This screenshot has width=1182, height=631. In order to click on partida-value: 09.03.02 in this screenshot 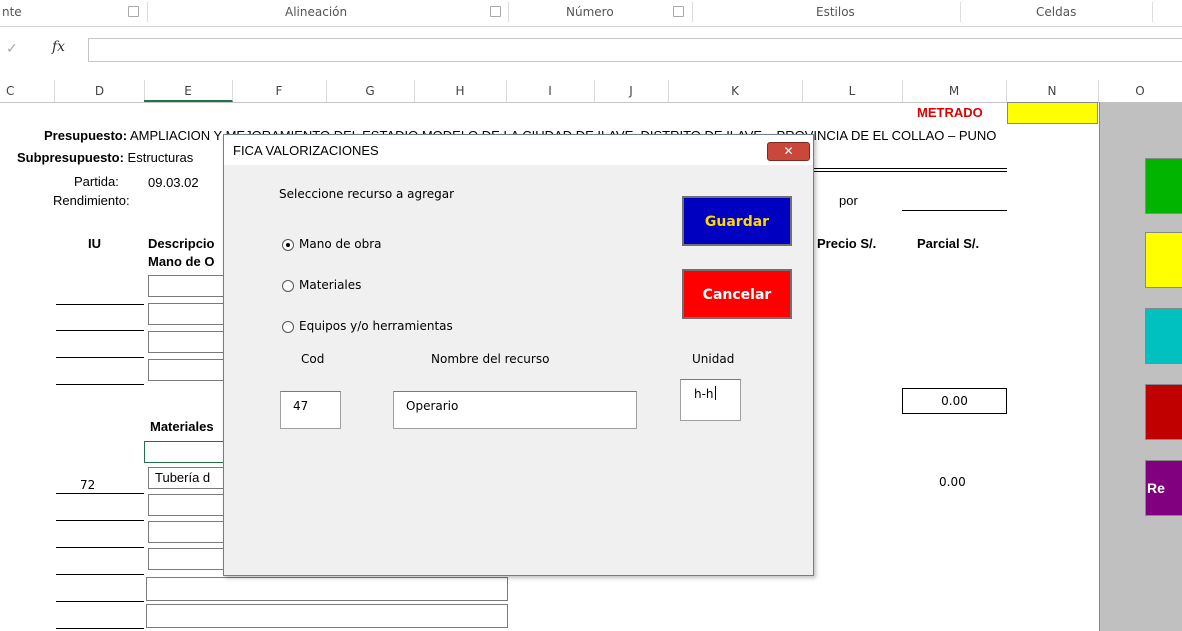, I will do `click(173, 182)`.